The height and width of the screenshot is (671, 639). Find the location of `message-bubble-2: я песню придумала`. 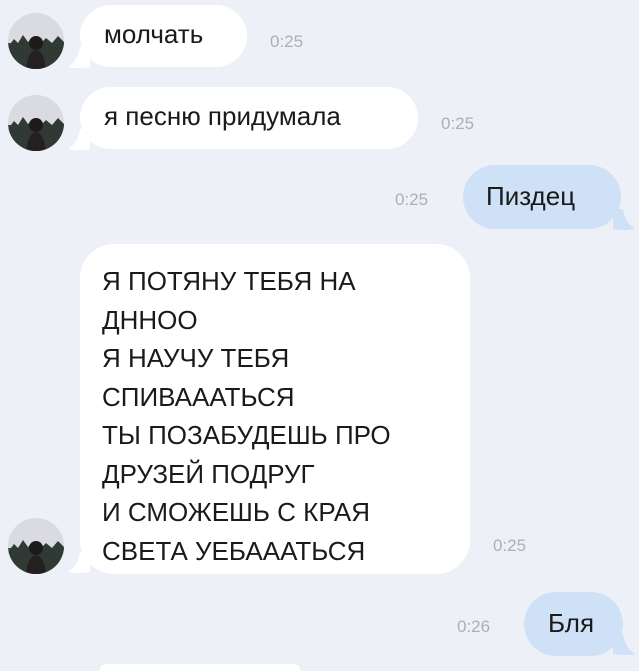

message-bubble-2: я песню придумала is located at coordinates (249, 118).